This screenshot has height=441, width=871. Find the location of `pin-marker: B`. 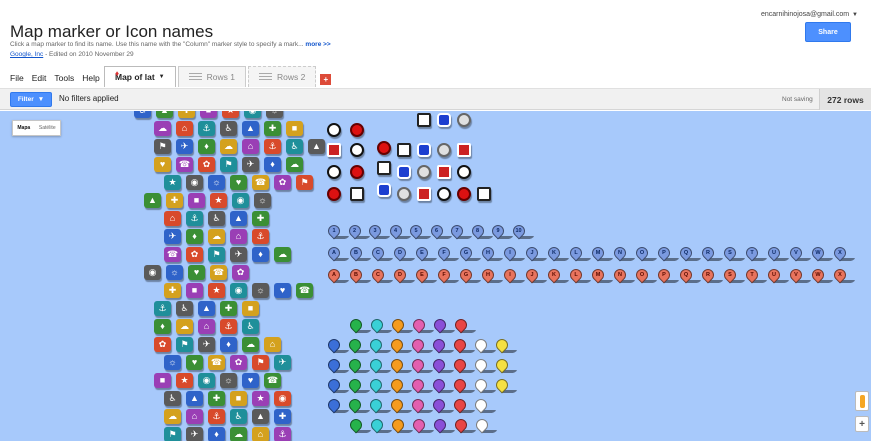

pin-marker: B is located at coordinates (359, 275).